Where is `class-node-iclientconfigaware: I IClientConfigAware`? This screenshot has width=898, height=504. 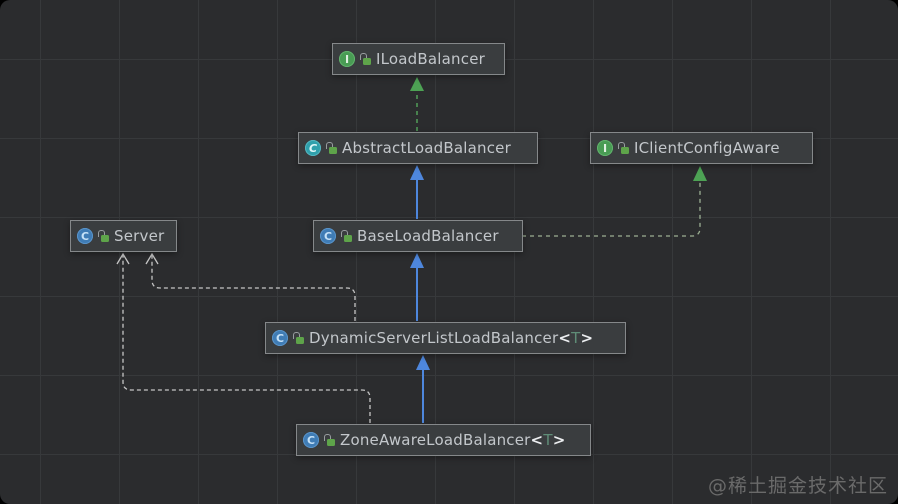 class-node-iclientconfigaware: I IClientConfigAware is located at coordinates (701, 148).